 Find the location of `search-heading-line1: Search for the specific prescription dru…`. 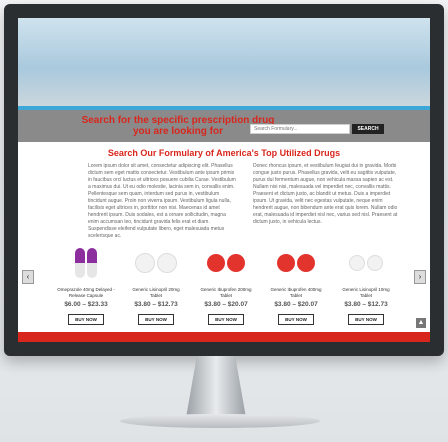

search-heading-line1: Search for the specific prescription dru… is located at coordinates (178, 120).